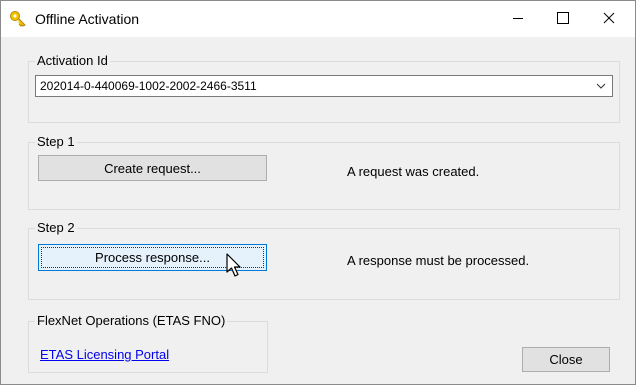 This screenshot has width=636, height=385. I want to click on close-icon, so click(609, 19).